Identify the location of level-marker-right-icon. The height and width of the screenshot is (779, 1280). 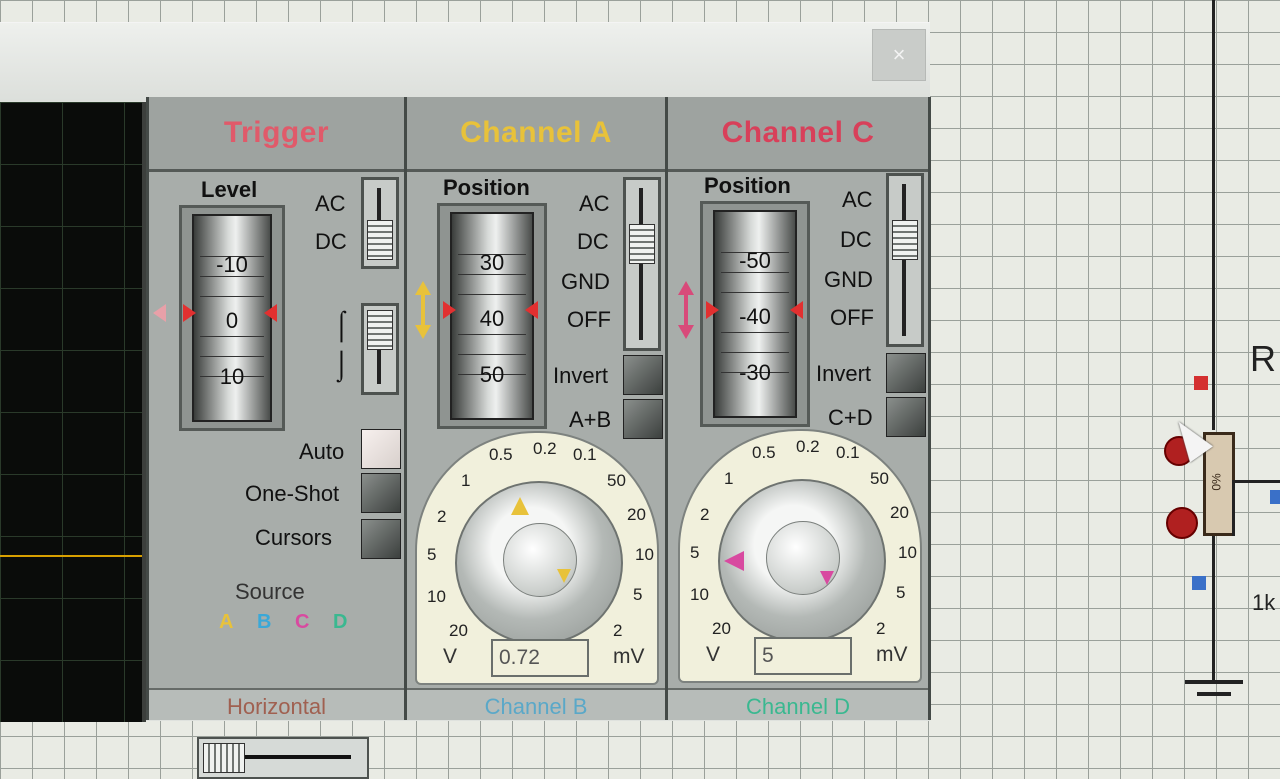
(270, 313).